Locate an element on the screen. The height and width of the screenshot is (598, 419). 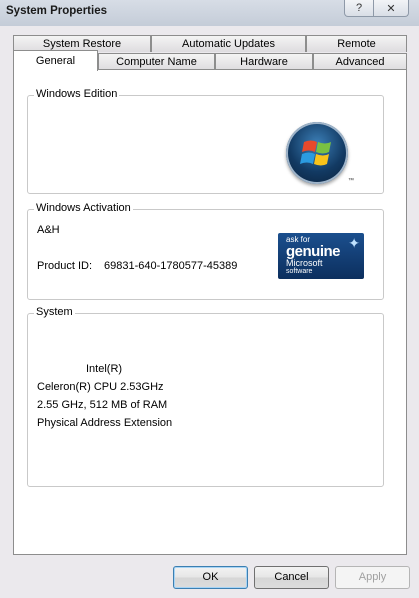
processor-line-2: Celeron(R) CPU 2.53GHz is located at coordinates (100, 387).